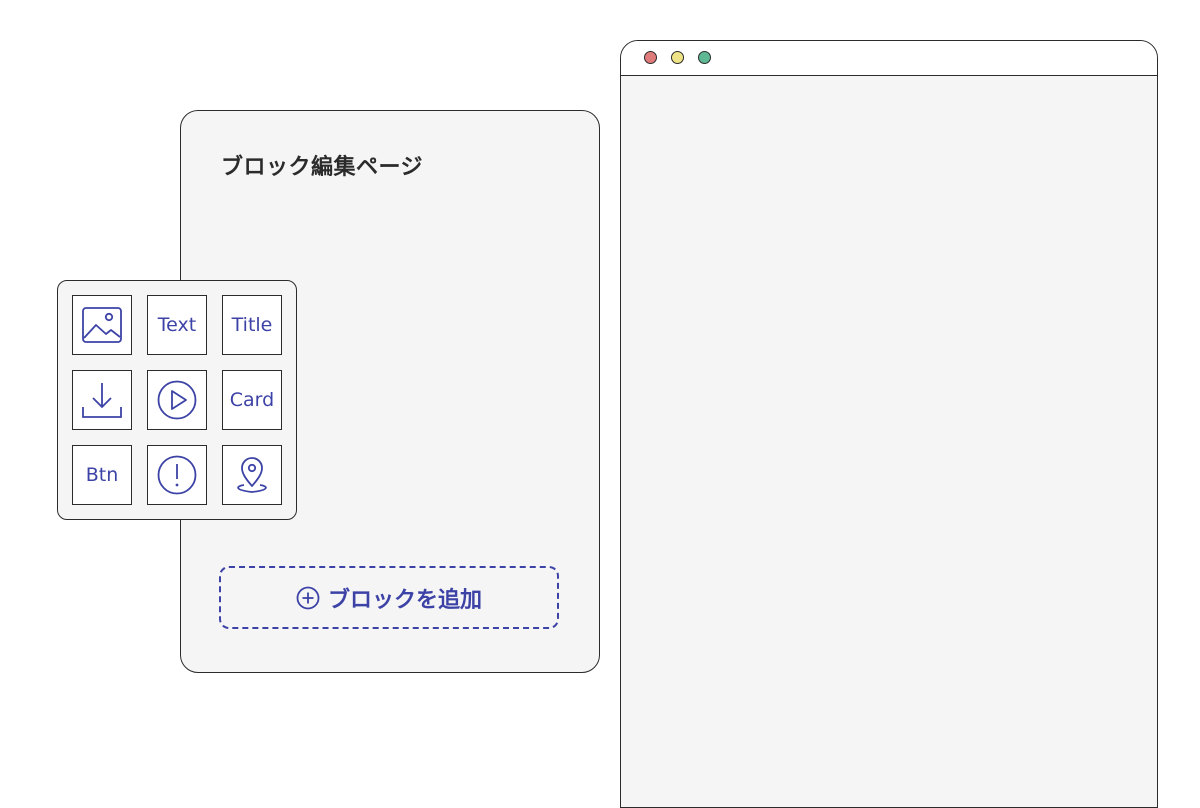 This screenshot has width=1200, height=808. I want to click on title-block-label: Title, so click(252, 325).